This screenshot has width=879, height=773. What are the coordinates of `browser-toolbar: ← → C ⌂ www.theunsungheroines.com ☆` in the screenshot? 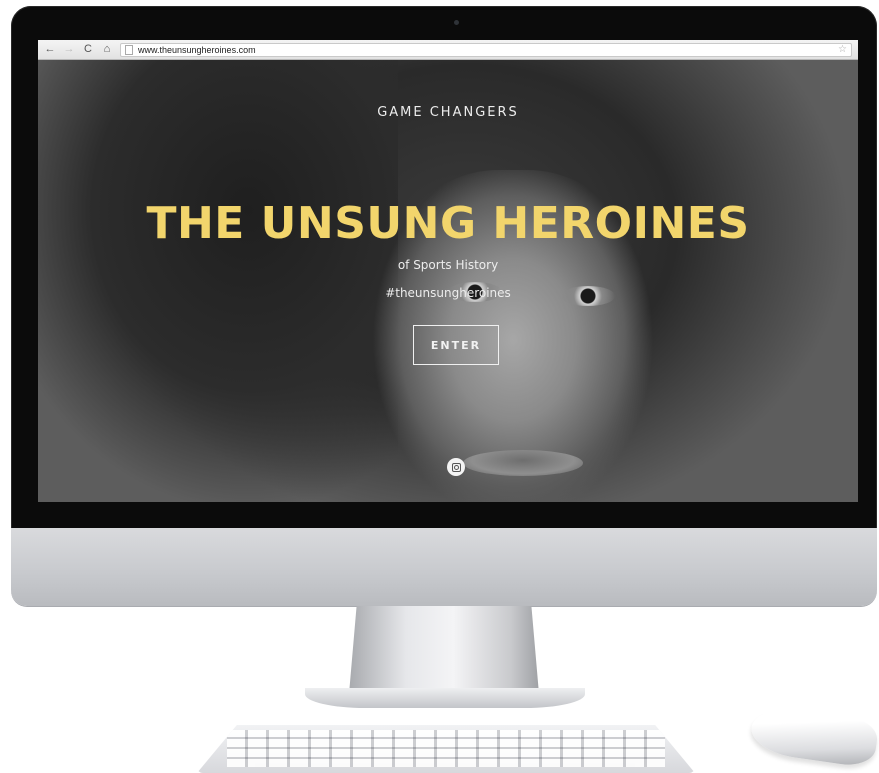 It's located at (448, 50).